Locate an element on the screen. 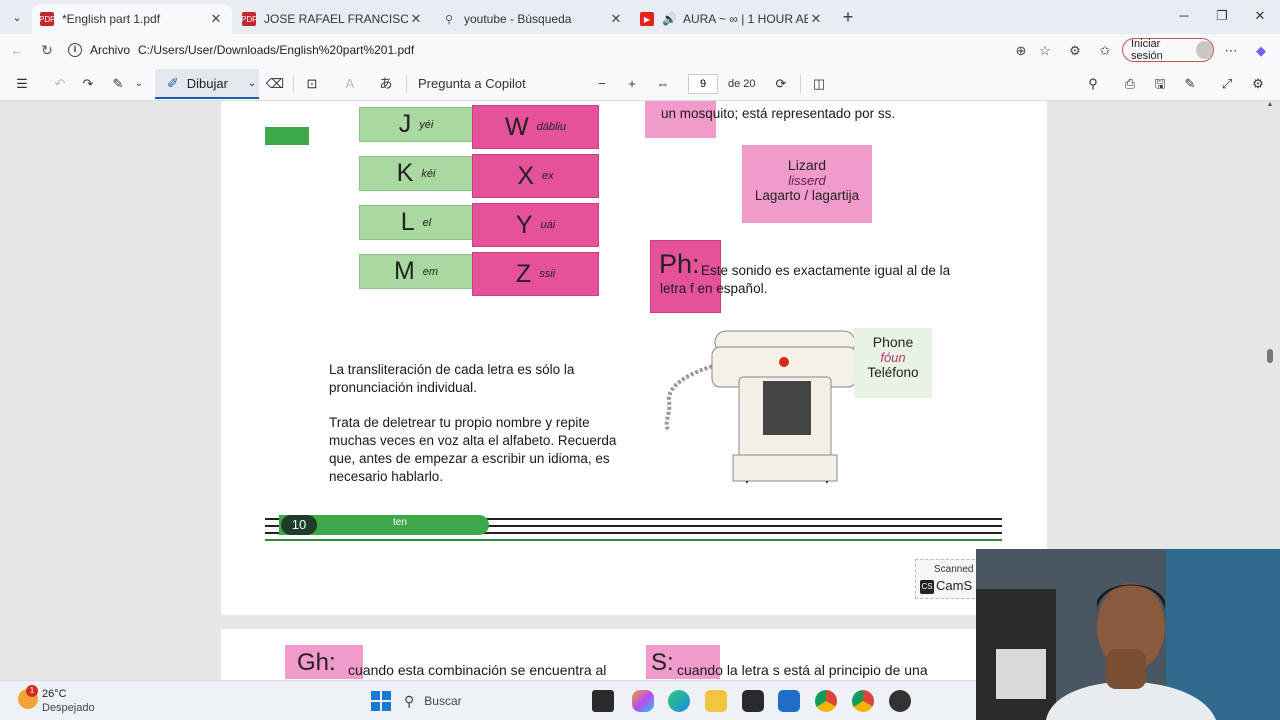  scroll-thumb is located at coordinates (1270, 356).